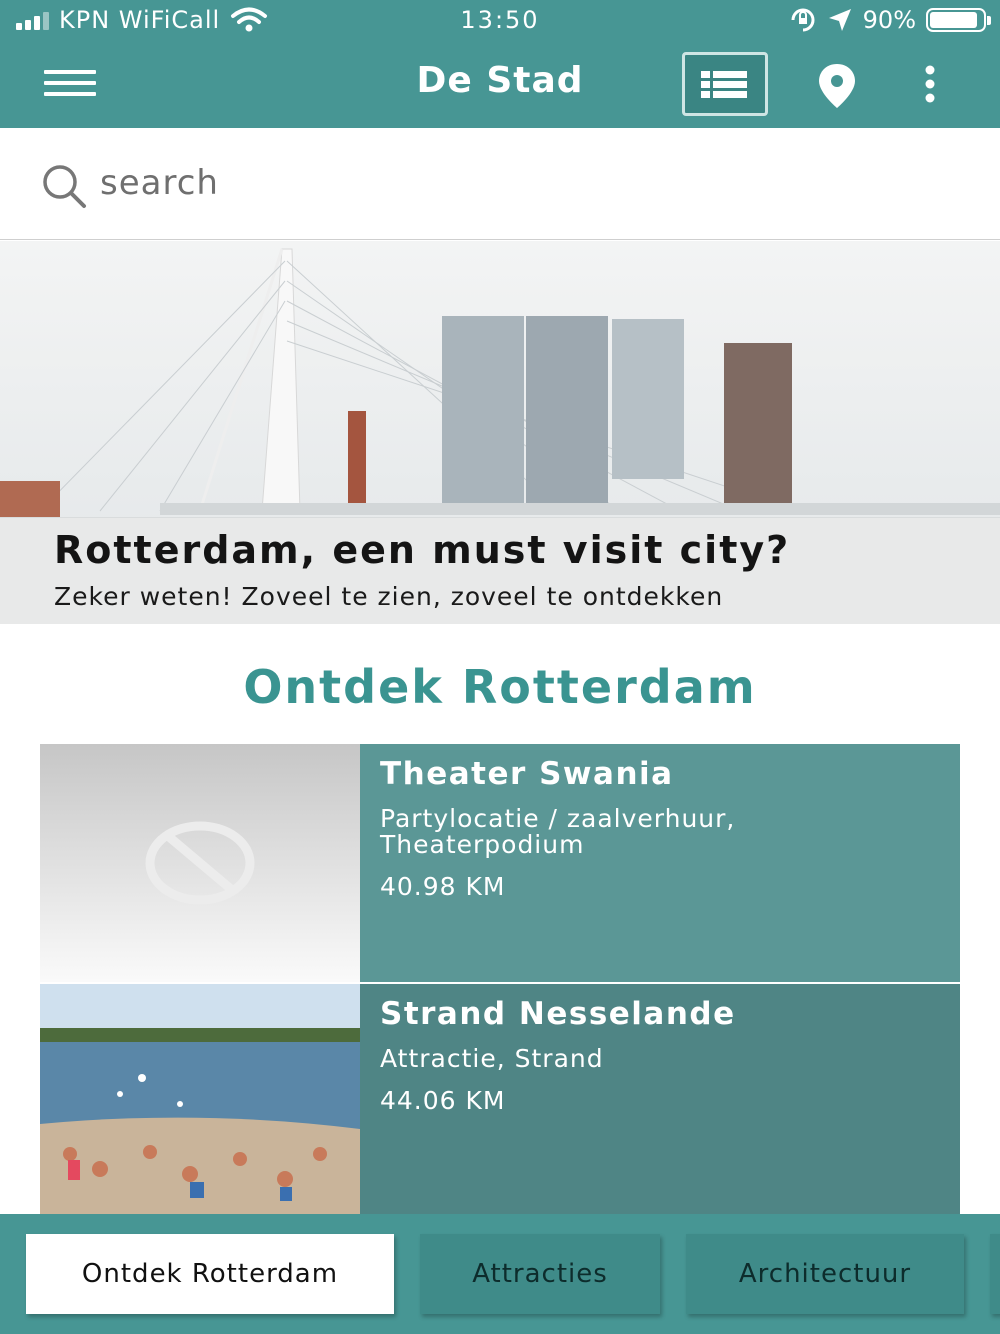  What do you see at coordinates (530, 183) in the screenshot?
I see `search-input` at bounding box center [530, 183].